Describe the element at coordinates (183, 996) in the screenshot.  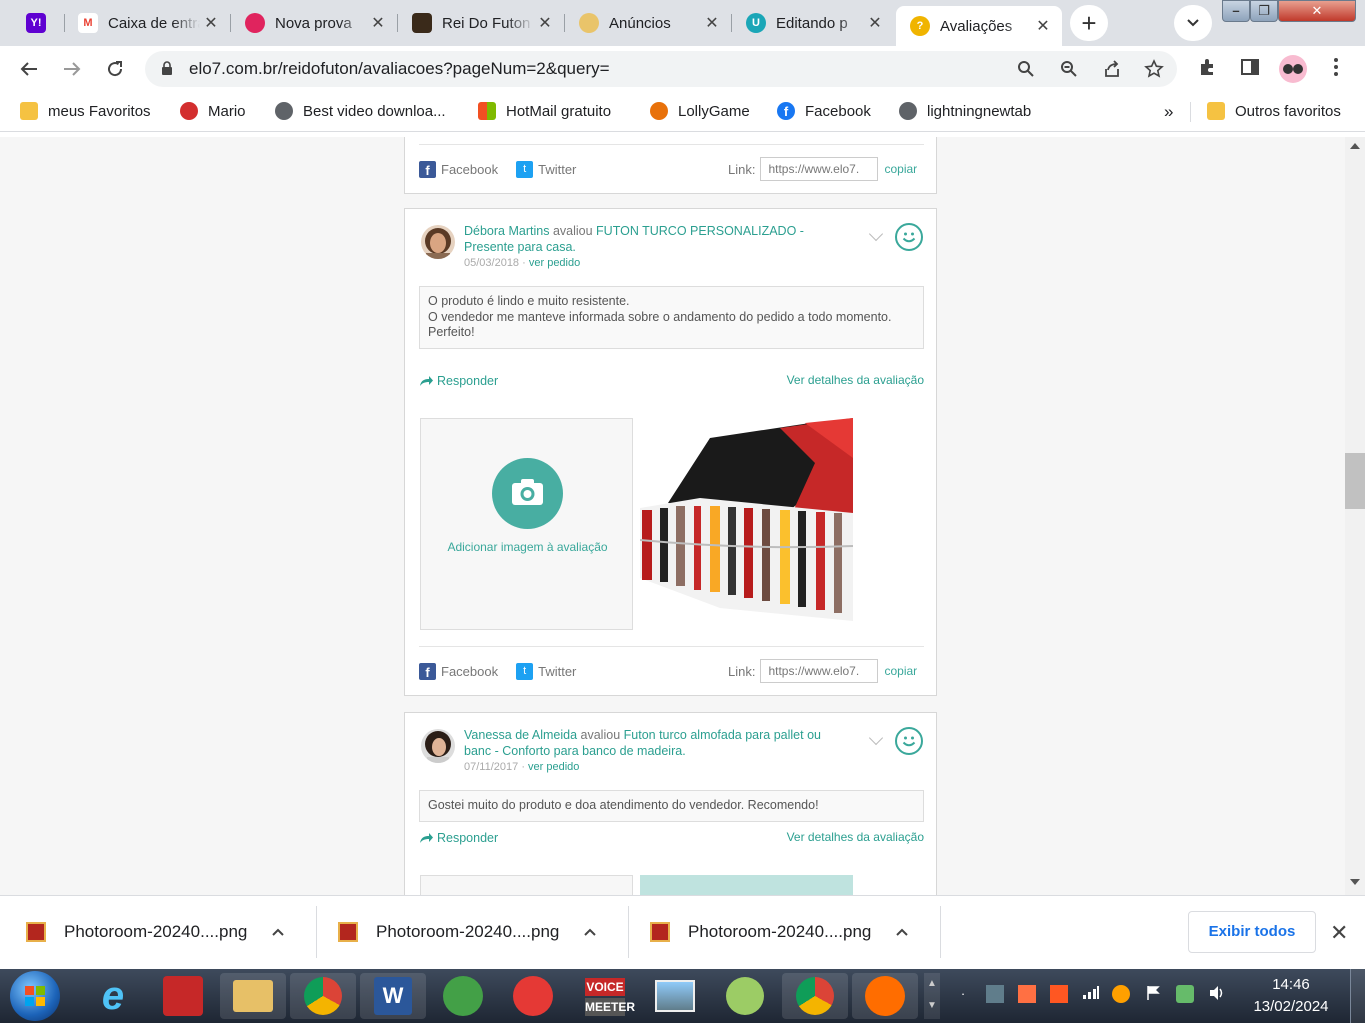
I see `acrobat-icon` at that location.